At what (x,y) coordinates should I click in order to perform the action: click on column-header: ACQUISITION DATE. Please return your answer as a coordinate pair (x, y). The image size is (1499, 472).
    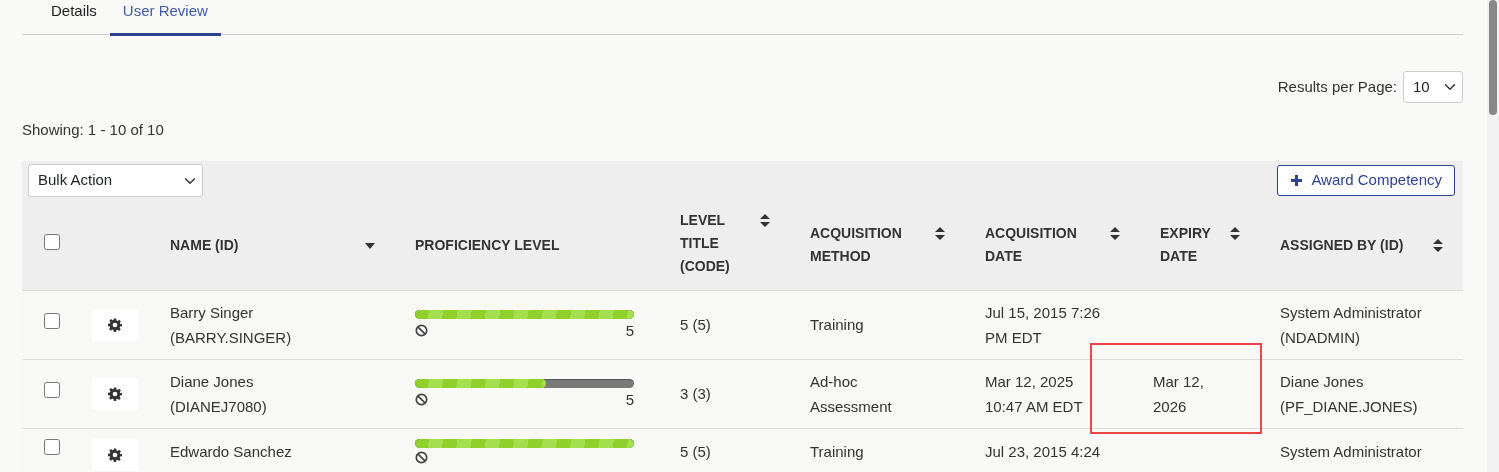
    Looking at the image, I should click on (1040, 245).